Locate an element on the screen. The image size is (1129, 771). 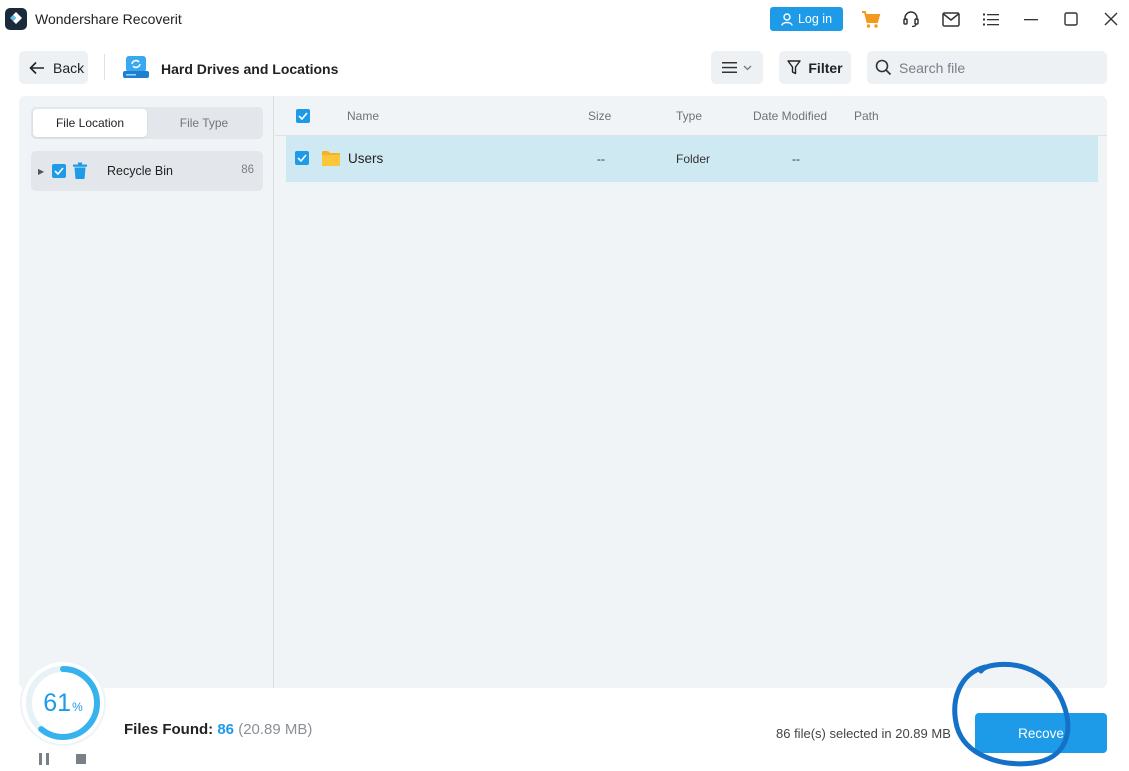
column-header-size: Size is located at coordinates (599, 116).